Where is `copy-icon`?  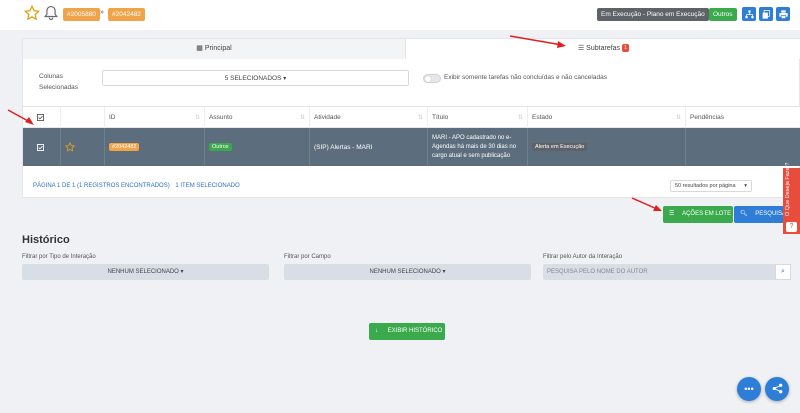
copy-icon is located at coordinates (766, 14).